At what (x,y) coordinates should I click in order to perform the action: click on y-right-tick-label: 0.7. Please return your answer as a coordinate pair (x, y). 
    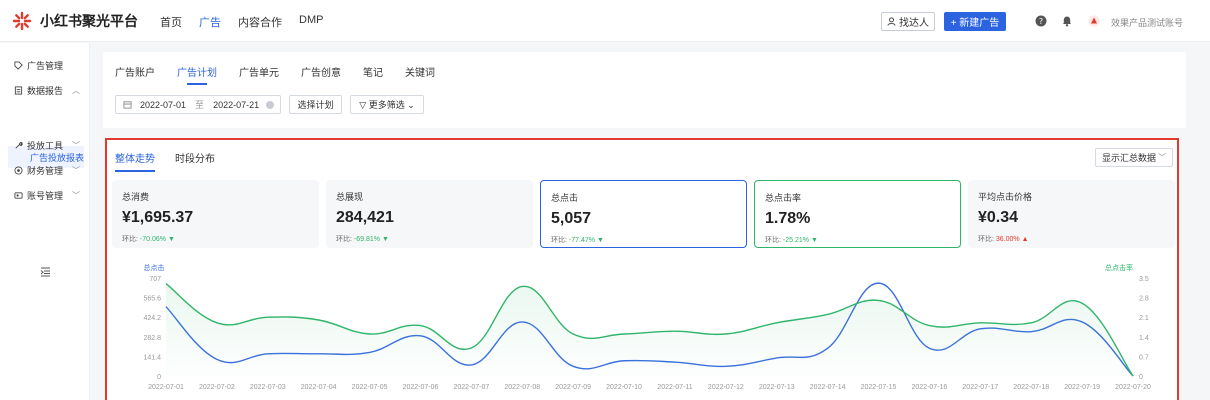
    Looking at the image, I should click on (1144, 357).